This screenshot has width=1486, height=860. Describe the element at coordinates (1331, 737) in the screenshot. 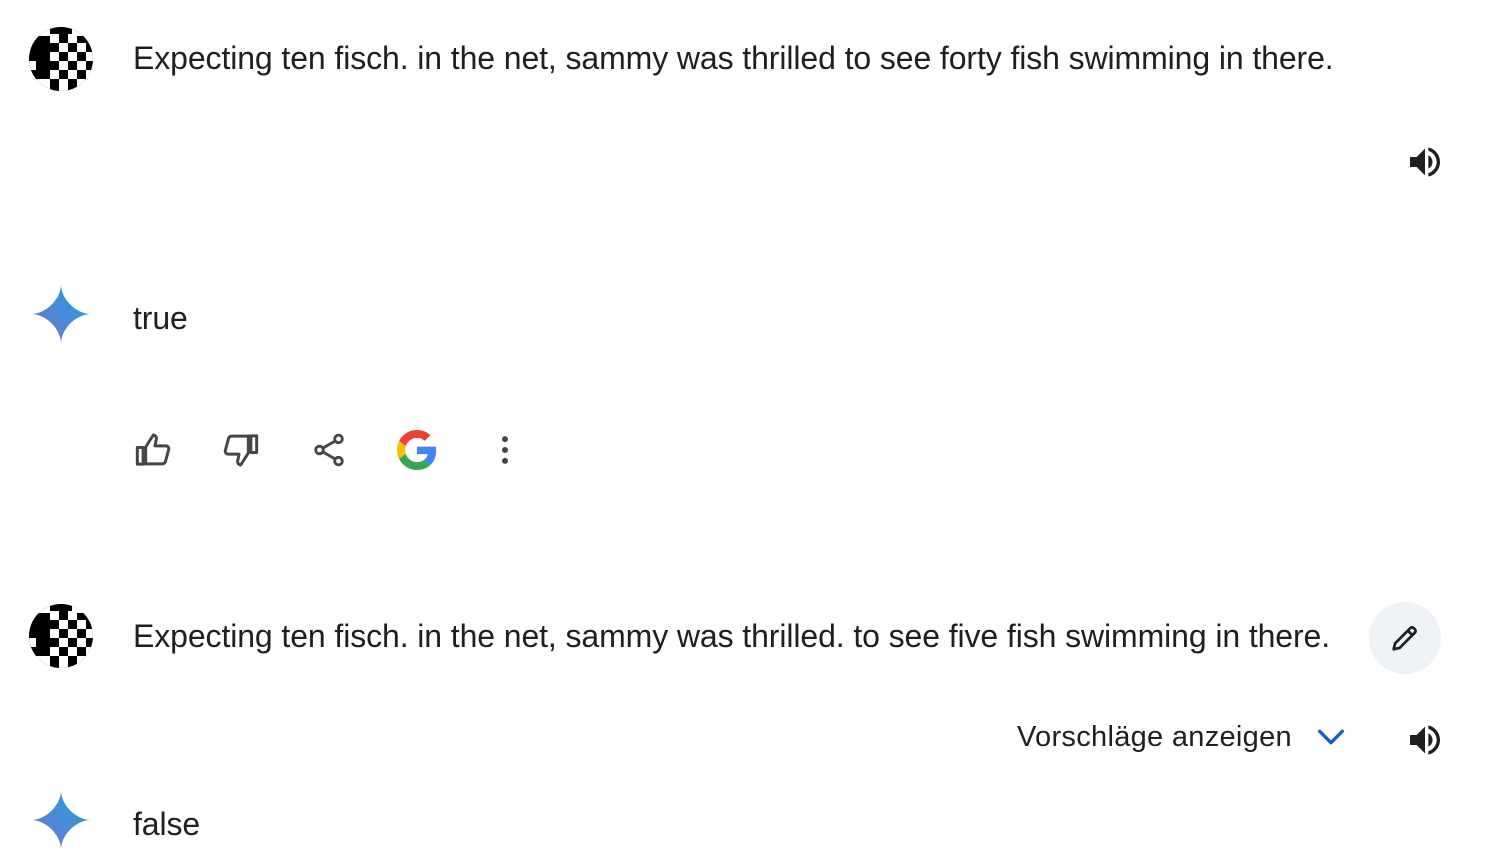

I see `chevron-down-icon` at that location.